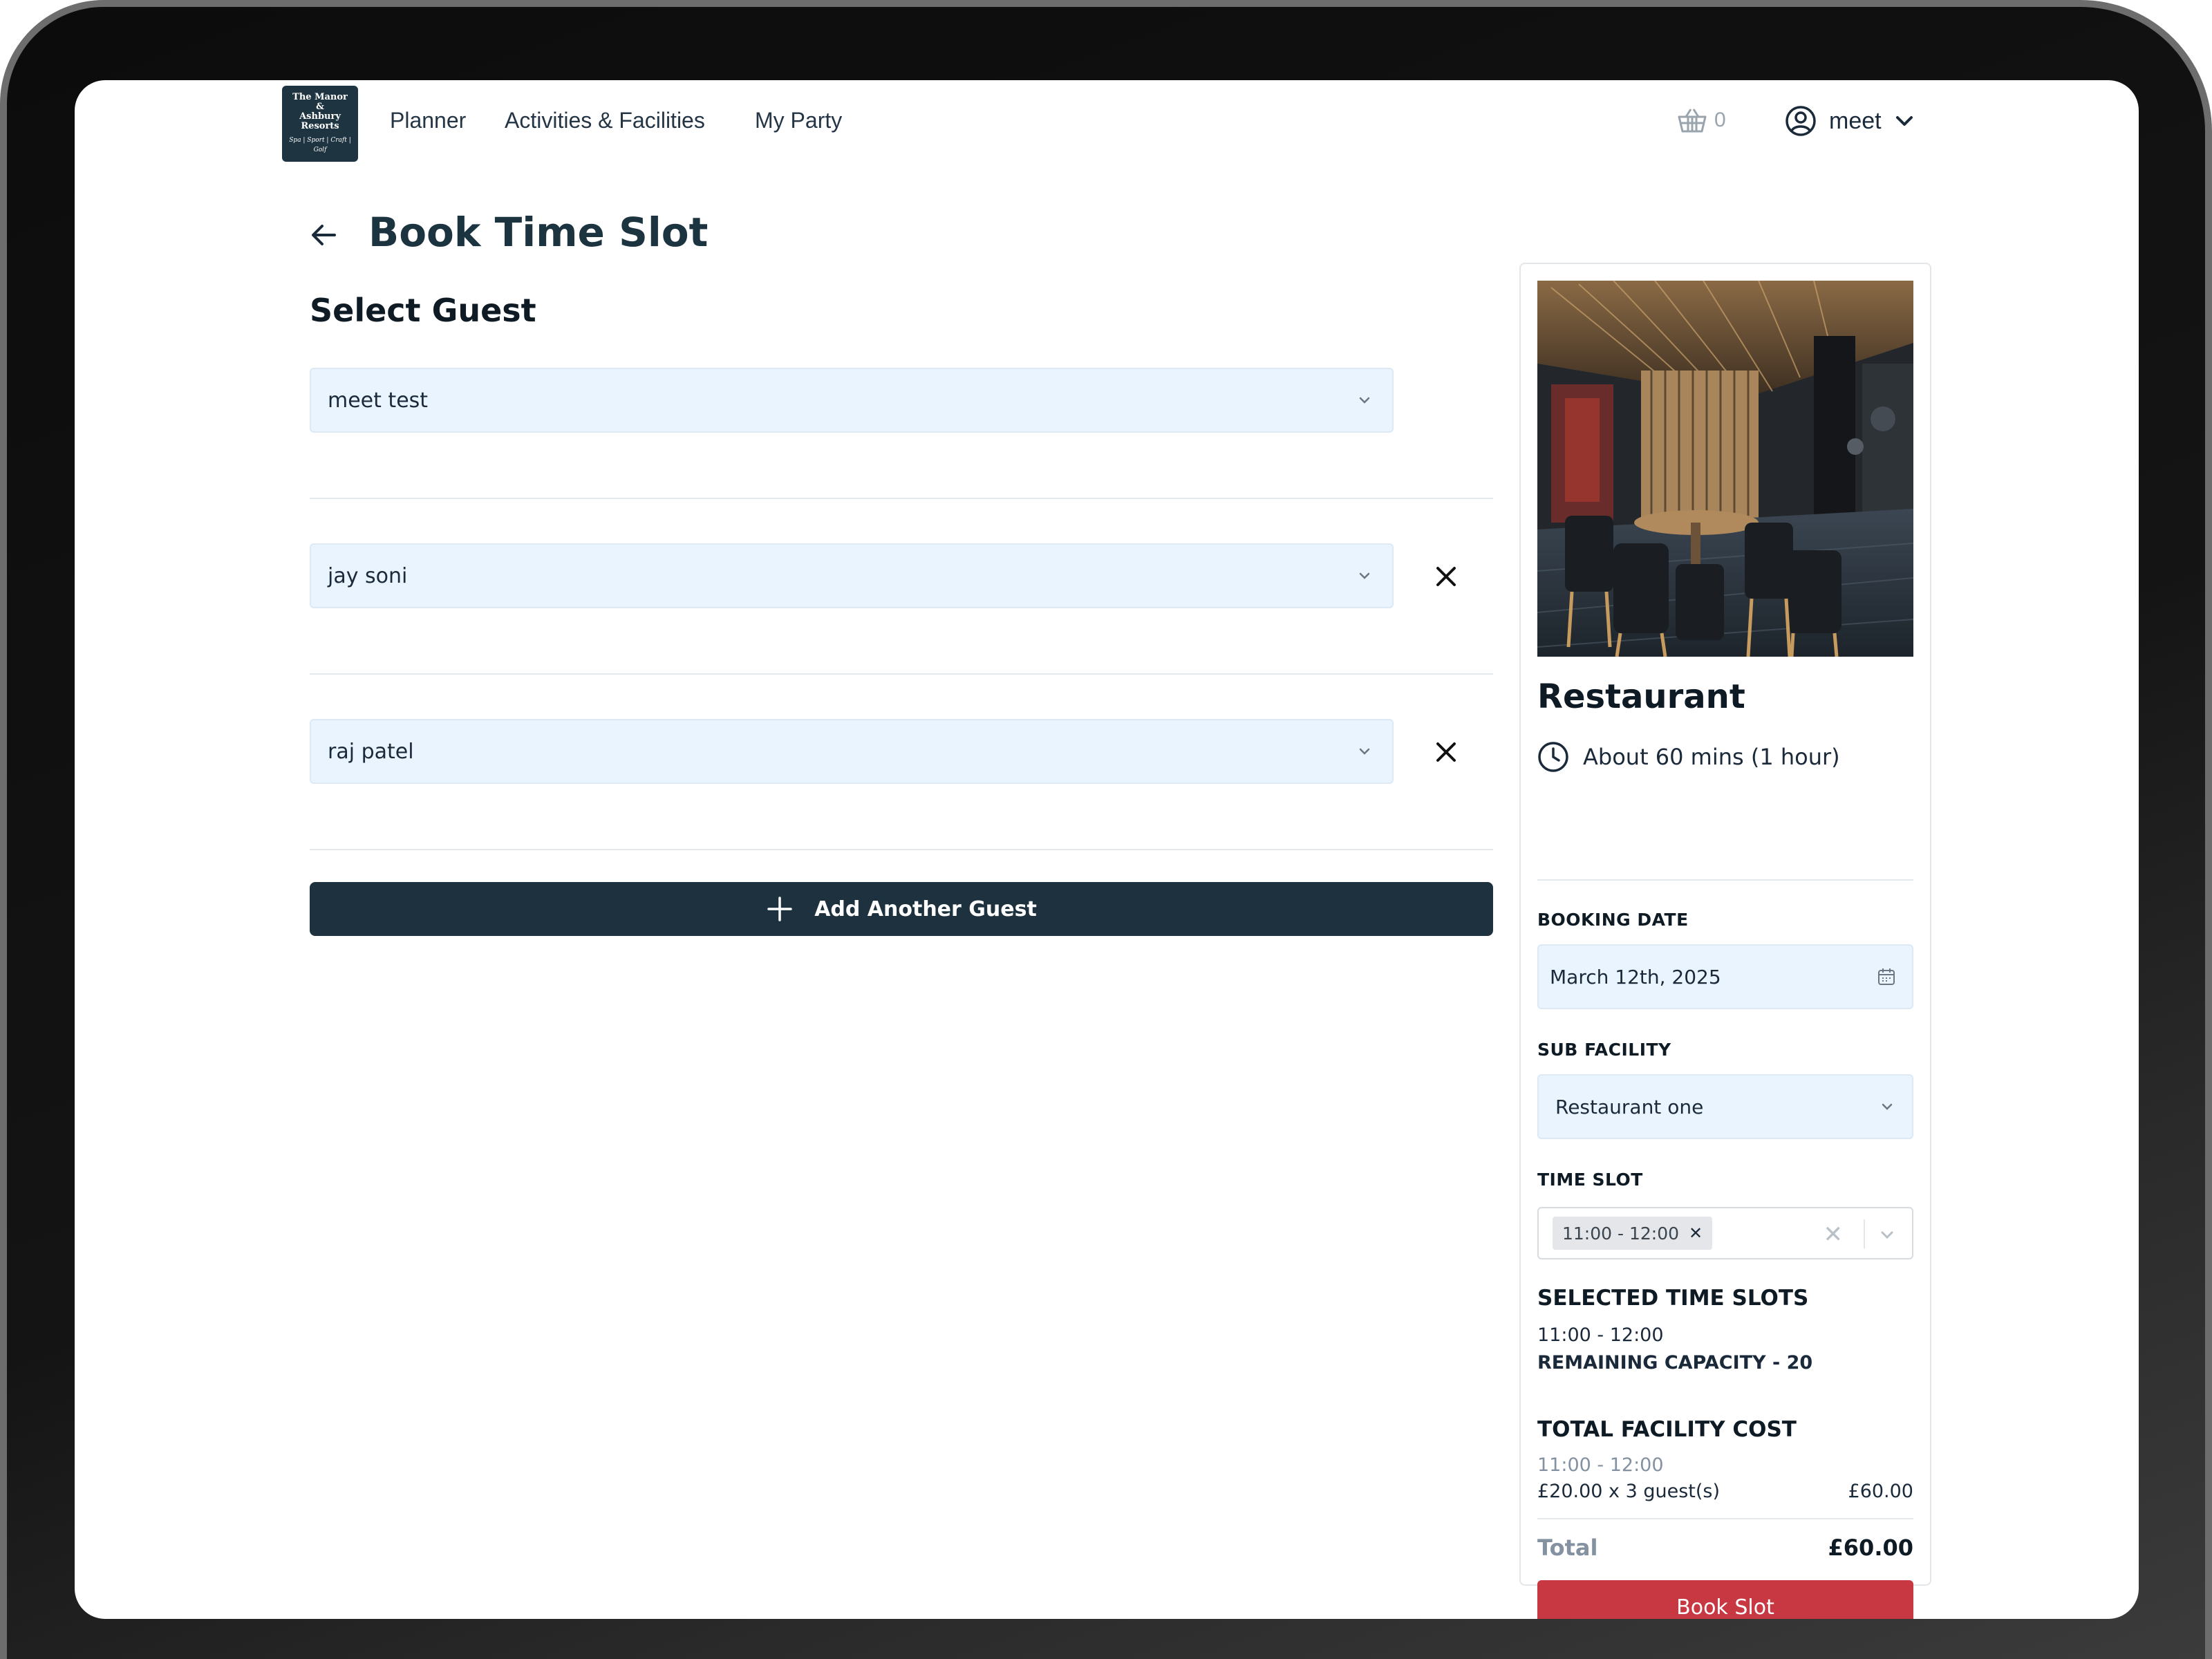 This screenshot has width=2212, height=1659. Describe the element at coordinates (1600, 1465) in the screenshot. I see `cost-slot-time: 11:00 - 12:00` at that location.